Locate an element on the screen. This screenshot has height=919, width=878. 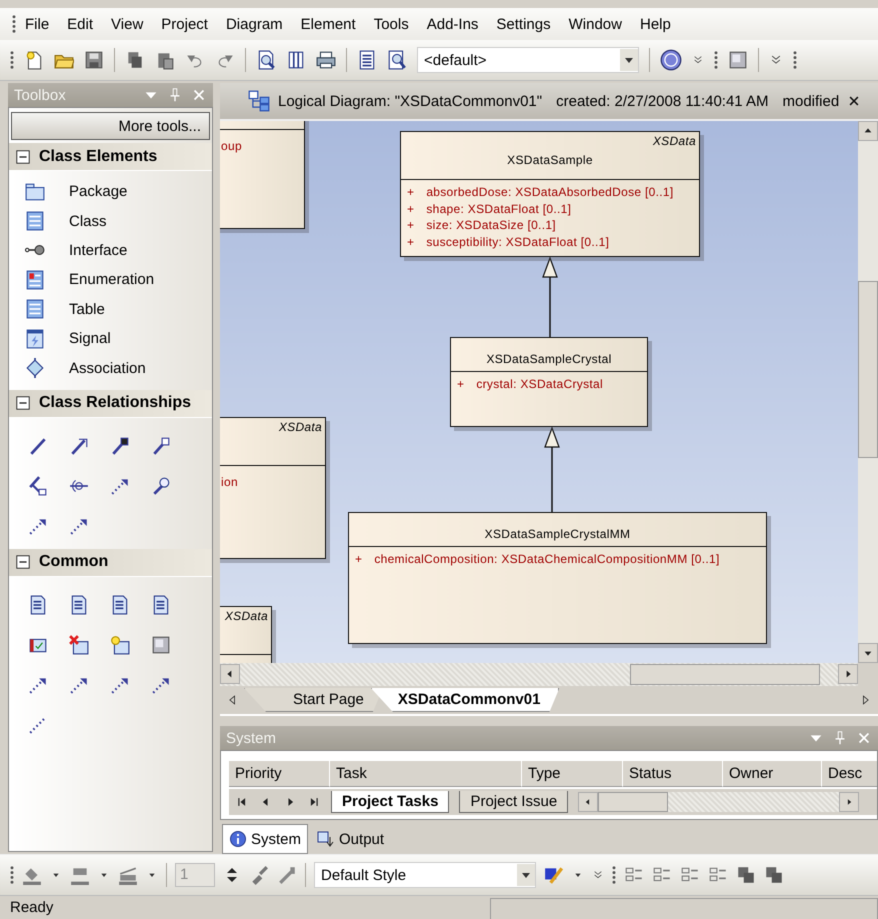
menu-item: Diagram is located at coordinates (254, 24).